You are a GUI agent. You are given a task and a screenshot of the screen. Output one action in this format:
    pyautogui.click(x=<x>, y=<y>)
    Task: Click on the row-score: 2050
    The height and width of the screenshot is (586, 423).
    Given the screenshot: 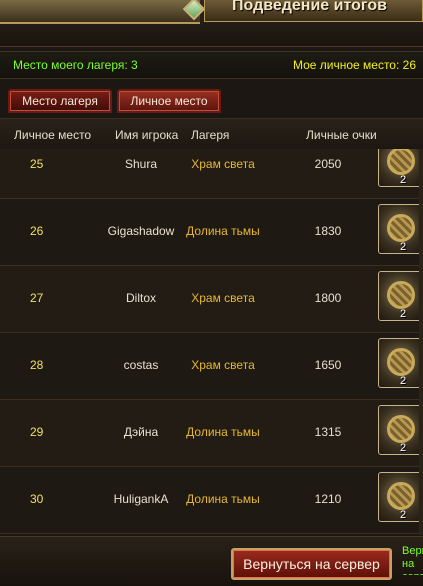 What is the action you would take?
    pyautogui.click(x=328, y=164)
    